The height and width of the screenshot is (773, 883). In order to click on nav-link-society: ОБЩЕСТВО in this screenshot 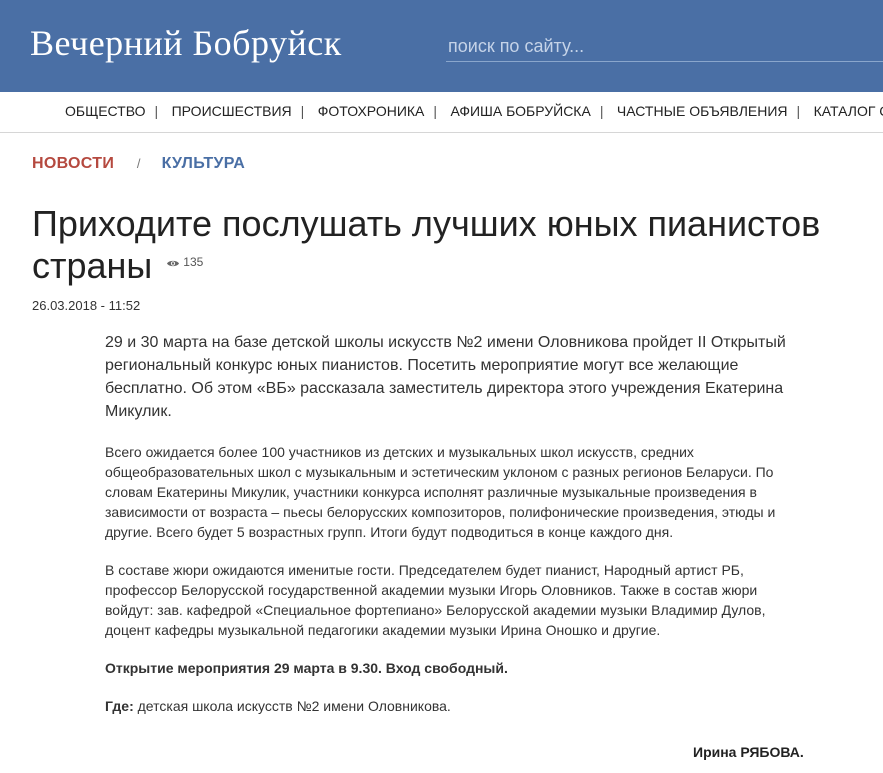, I will do `click(105, 111)`.